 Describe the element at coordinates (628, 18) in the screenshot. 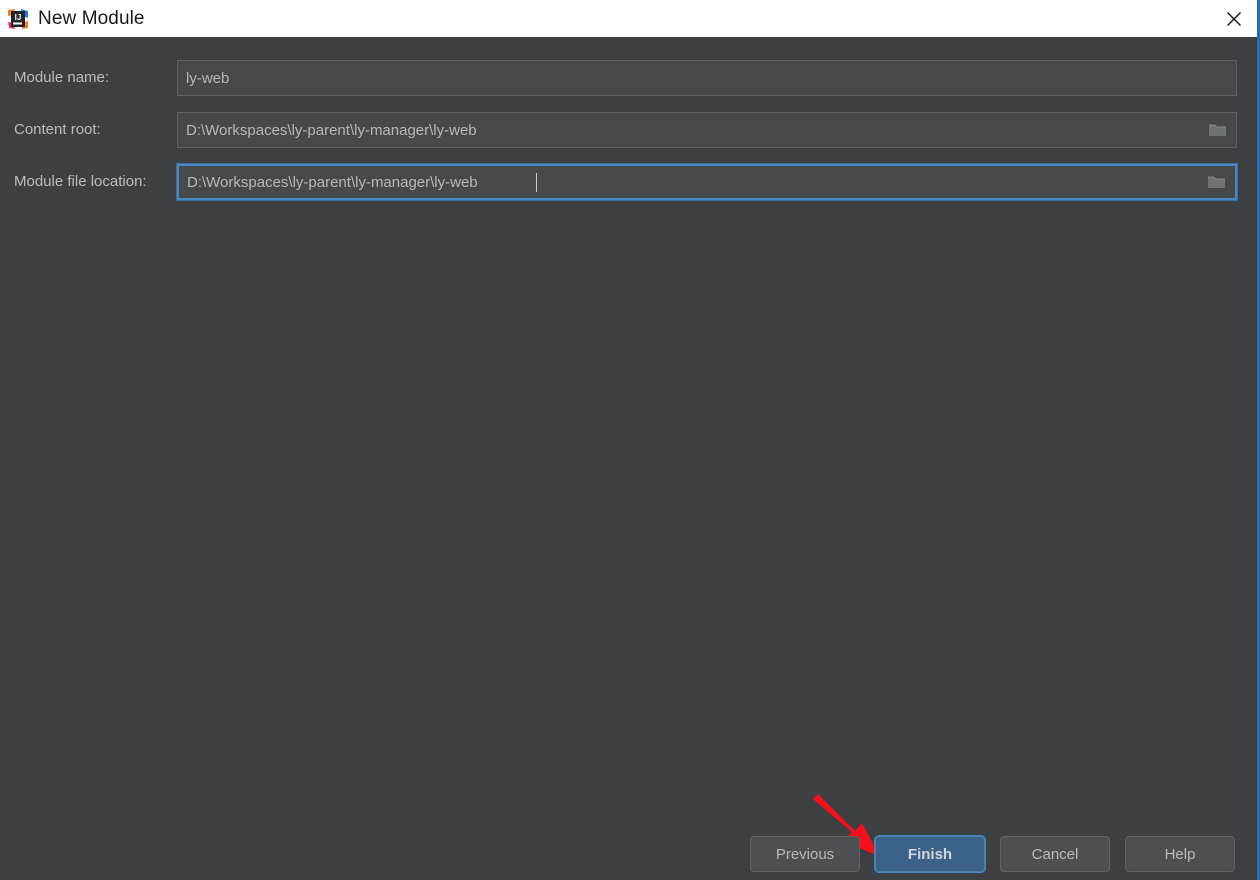

I see `dialog-titlebar: IJ New Module` at that location.